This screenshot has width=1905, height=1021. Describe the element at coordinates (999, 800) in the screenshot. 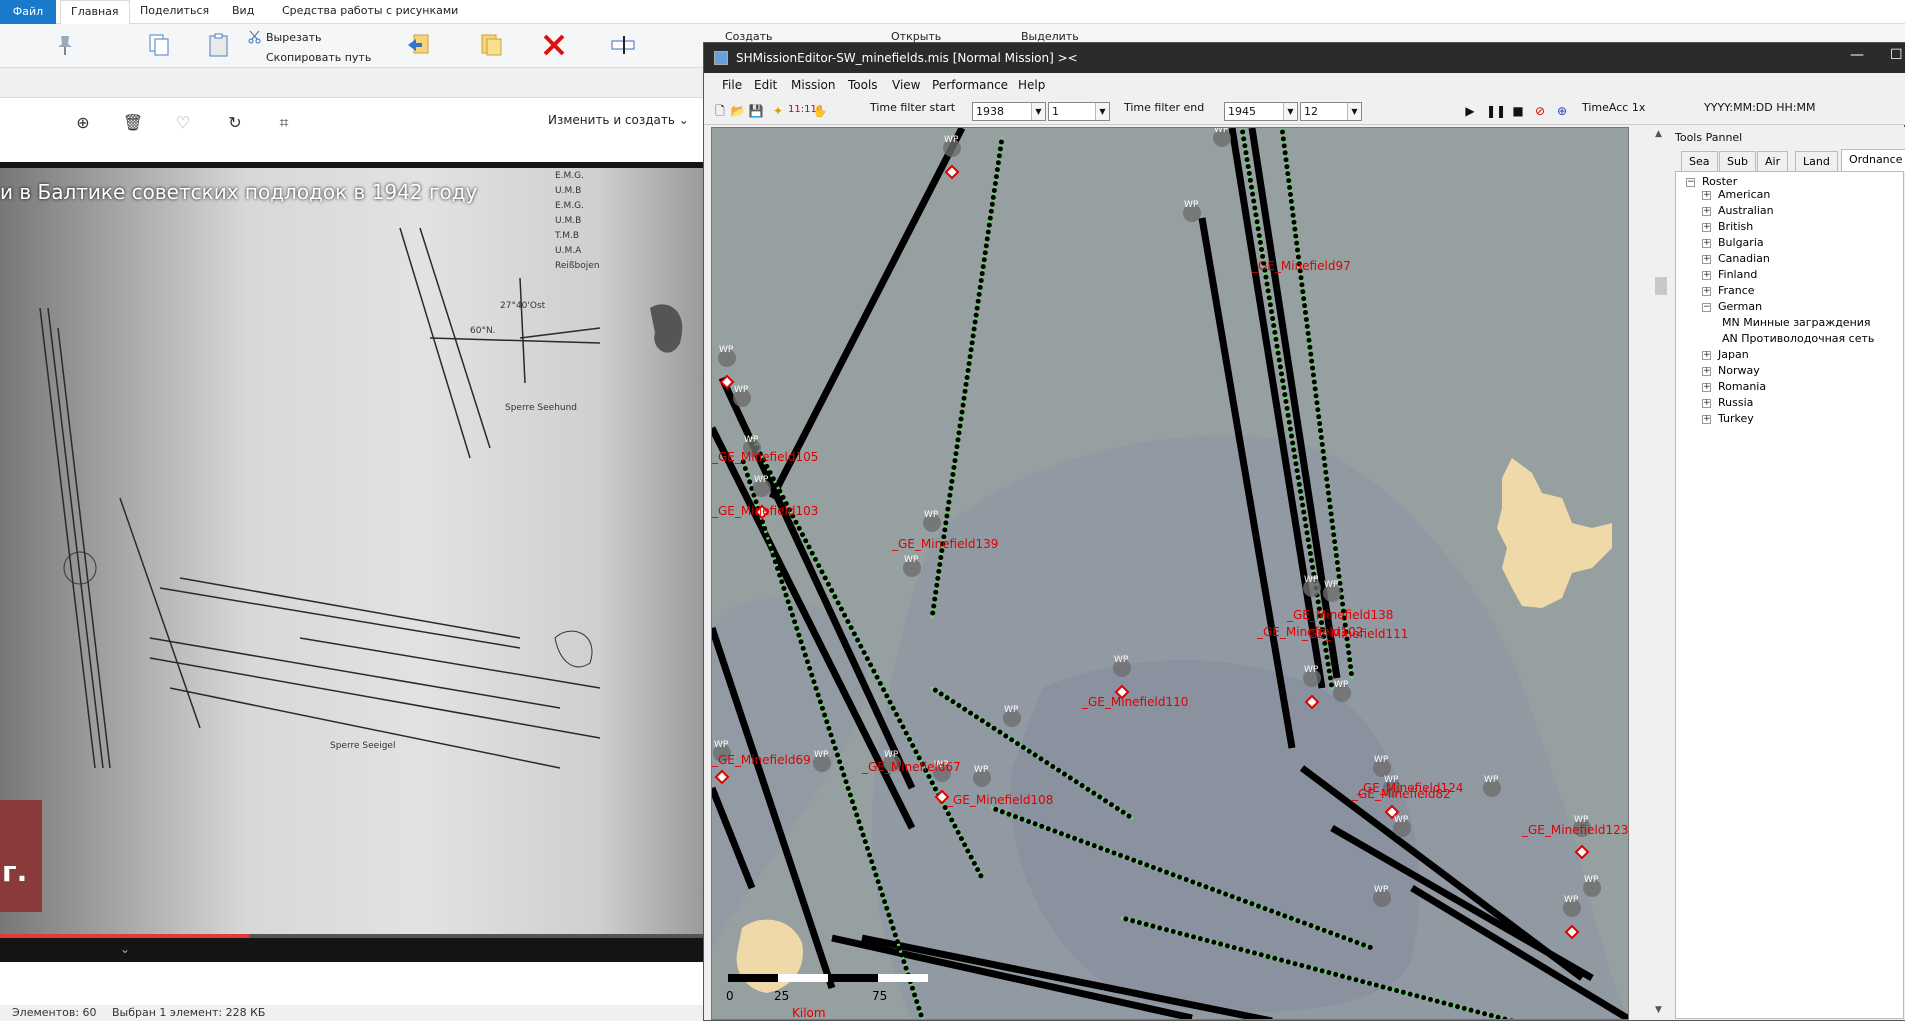

I see `minefield-label: _GE_Minefield108` at that location.